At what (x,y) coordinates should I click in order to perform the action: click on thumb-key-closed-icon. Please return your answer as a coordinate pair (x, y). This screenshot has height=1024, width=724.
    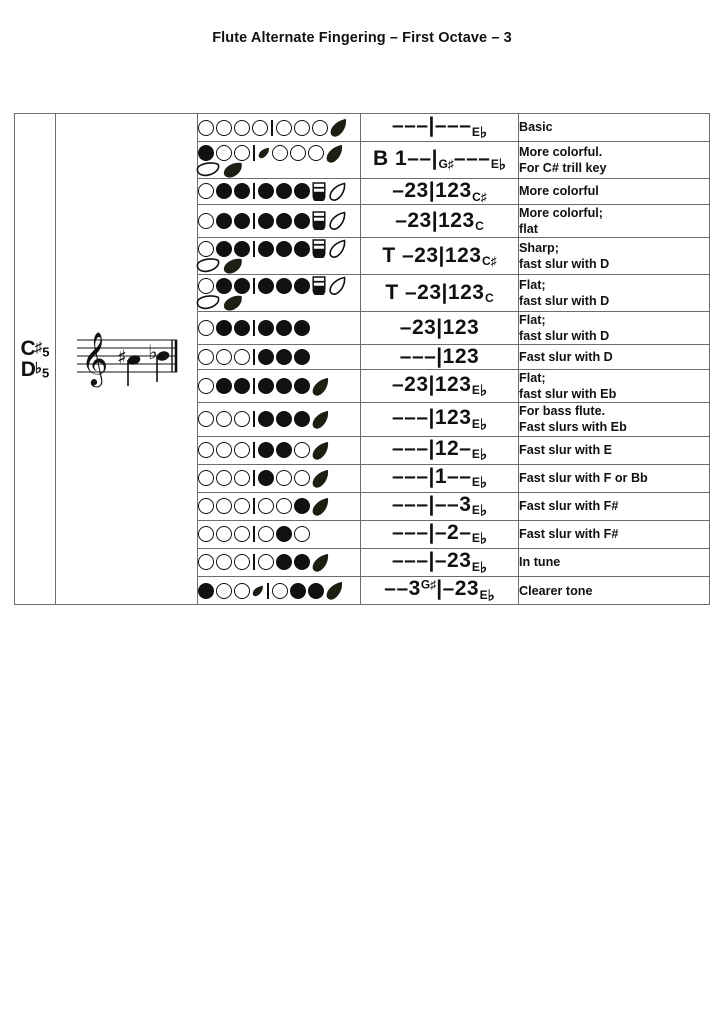
    Looking at the image, I should click on (232, 265).